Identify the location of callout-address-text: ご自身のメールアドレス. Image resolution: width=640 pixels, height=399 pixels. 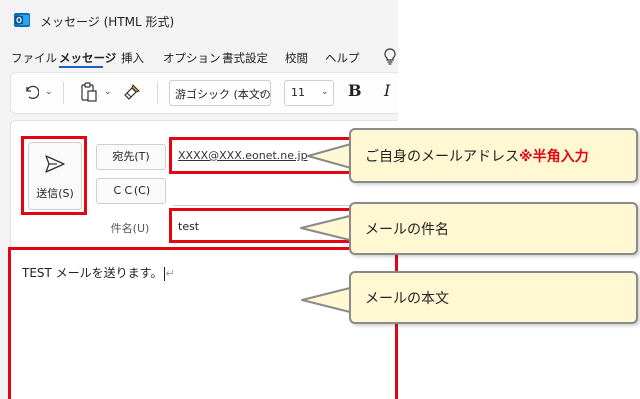
(442, 156).